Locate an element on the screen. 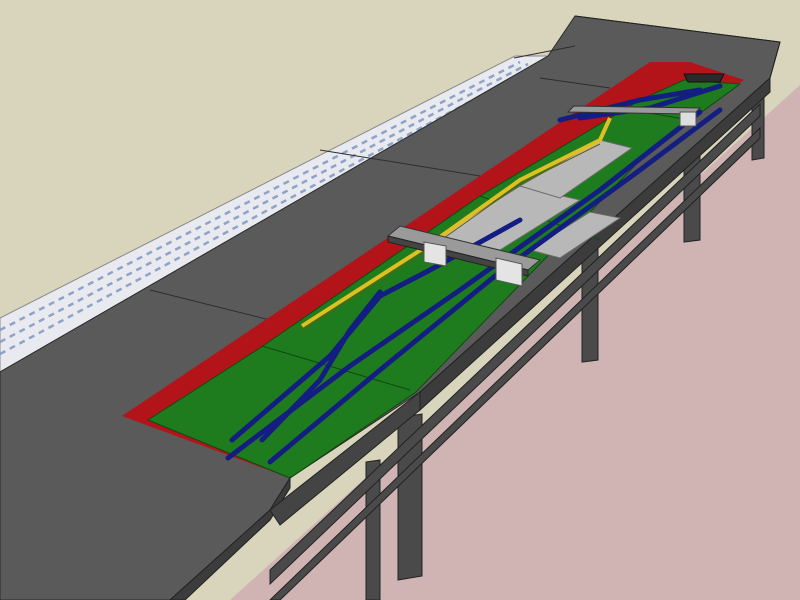  bridge-abutment is located at coordinates (435, 254).